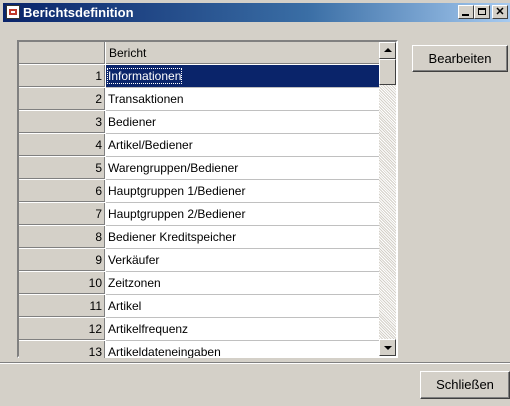 The height and width of the screenshot is (406, 510). What do you see at coordinates (242, 76) in the screenshot?
I see `report-name-cell: Informationen` at bounding box center [242, 76].